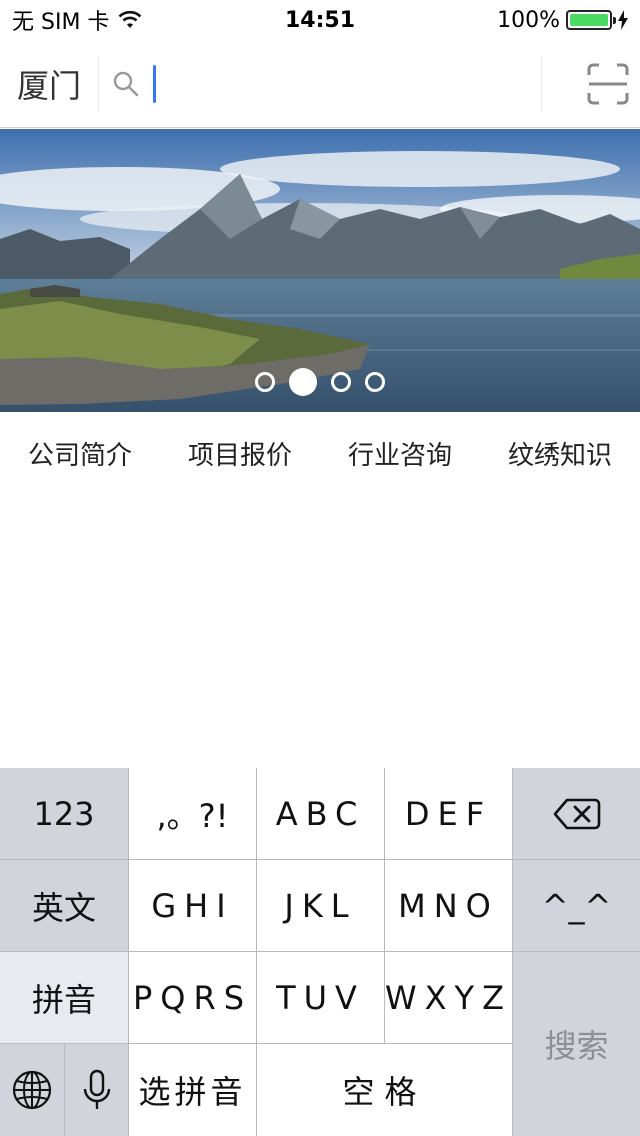 Image resolution: width=640 pixels, height=1136 pixels. I want to click on key-globe, so click(32, 1090).